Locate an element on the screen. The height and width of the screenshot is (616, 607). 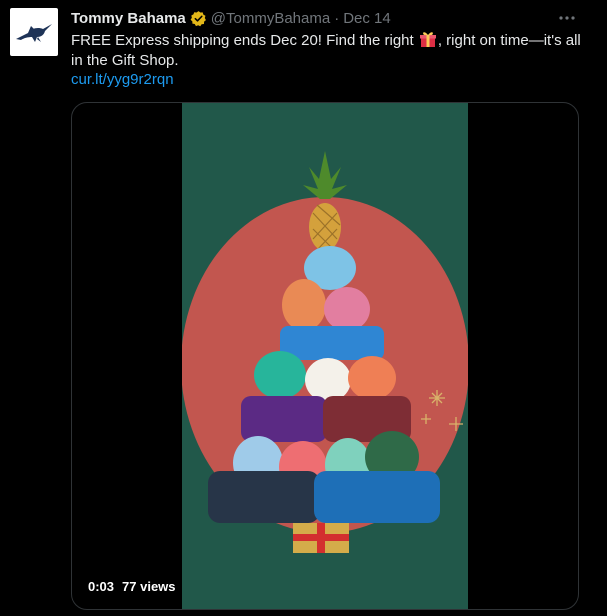
wrapped-gift-icon is located at coordinates (427, 39).